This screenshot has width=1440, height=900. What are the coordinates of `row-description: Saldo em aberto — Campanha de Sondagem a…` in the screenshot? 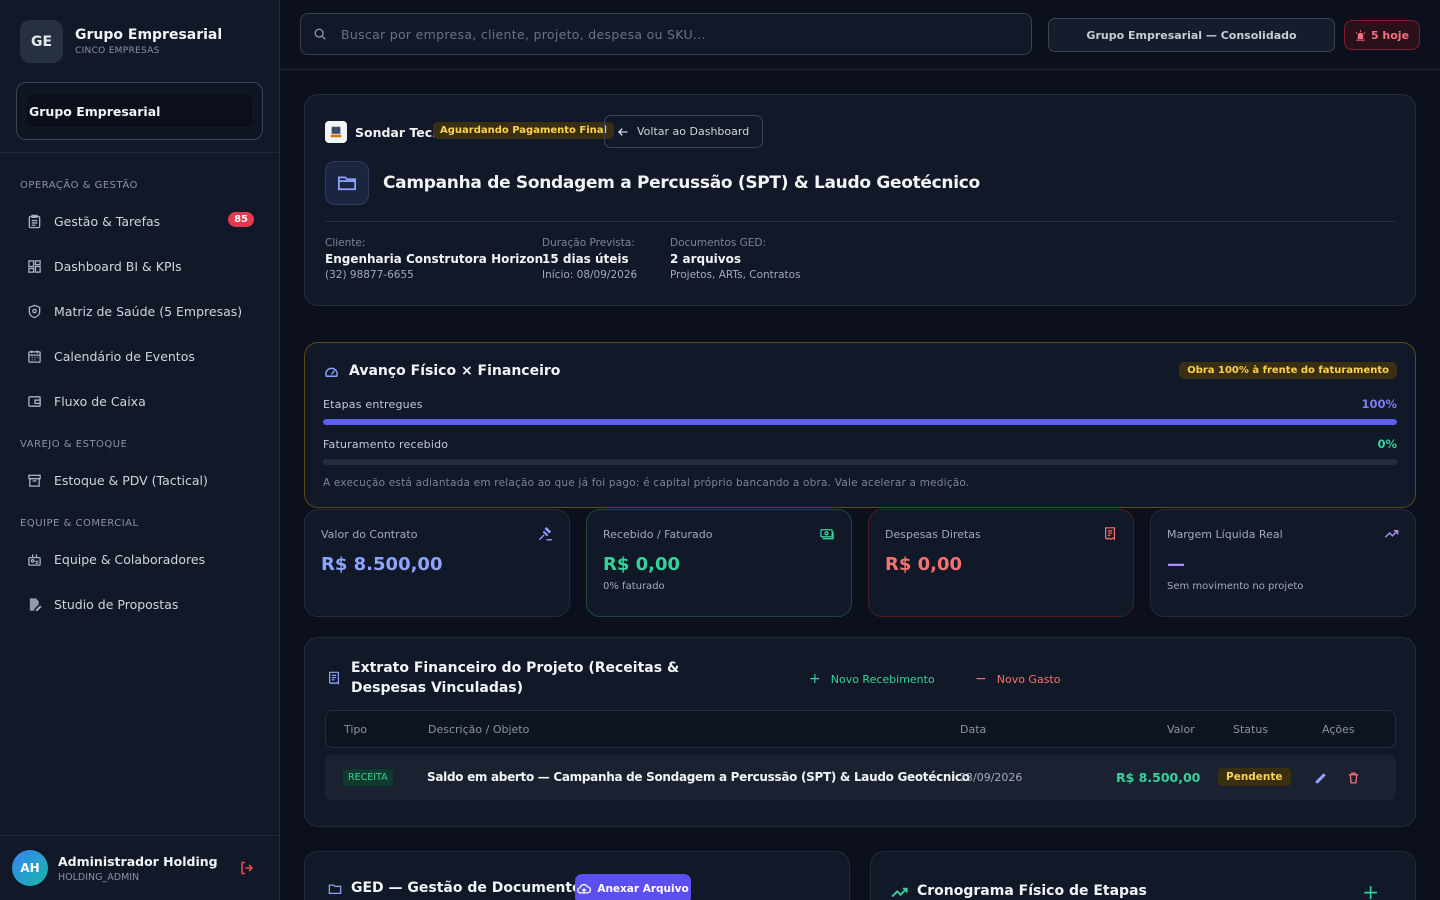 It's located at (698, 777).